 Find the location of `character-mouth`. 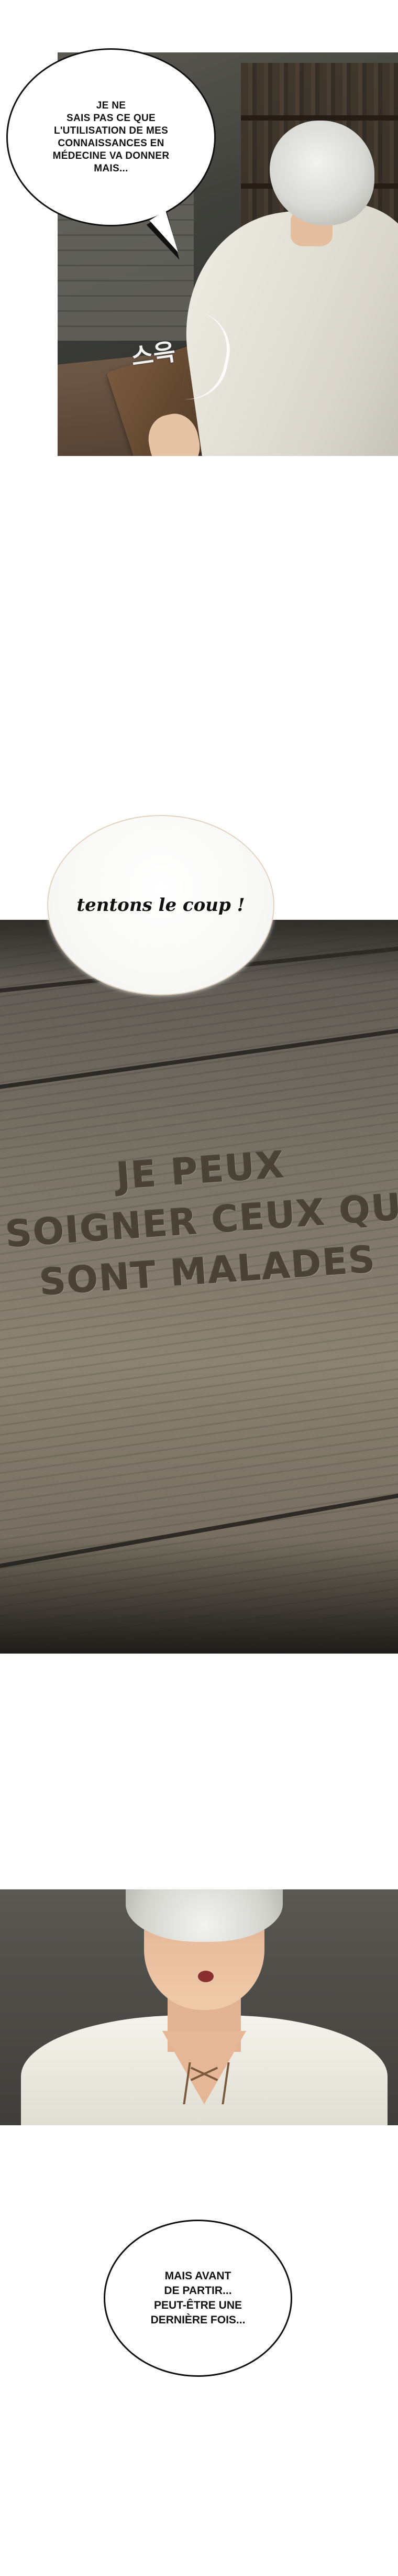

character-mouth is located at coordinates (206, 1976).